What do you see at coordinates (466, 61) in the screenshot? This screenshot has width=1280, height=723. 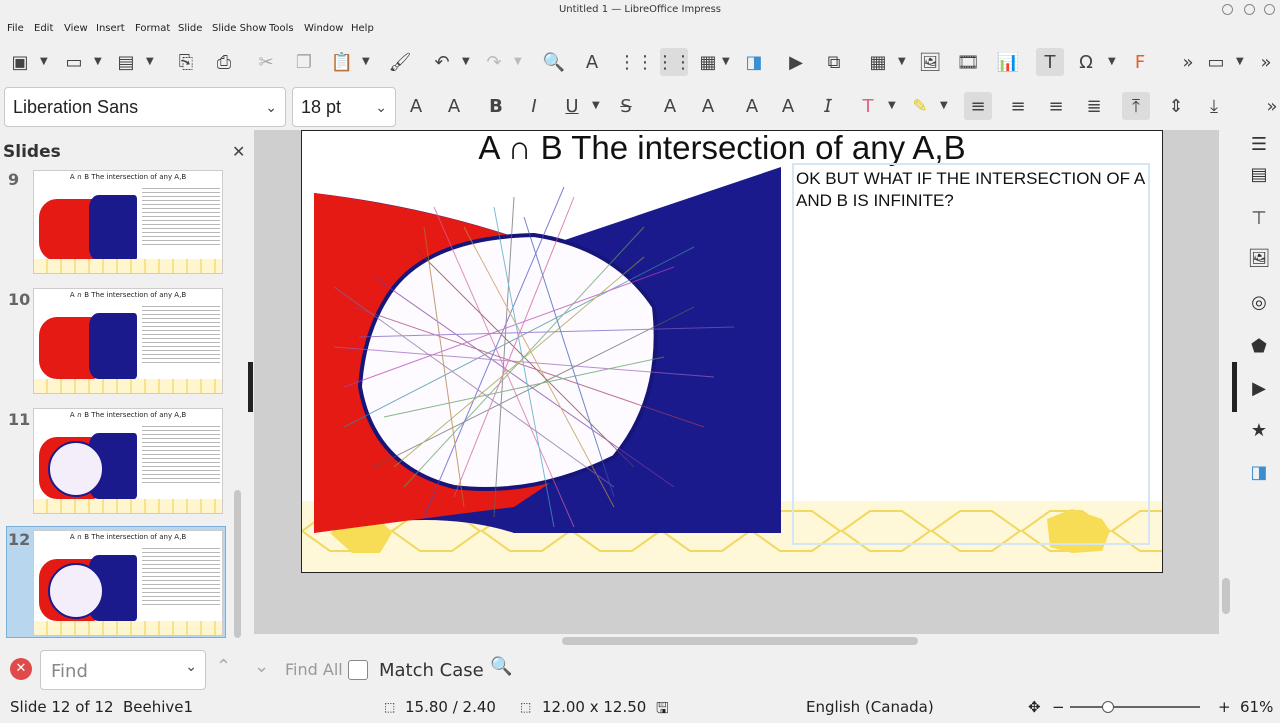 I see `undo-dropdown-icon: ▼` at bounding box center [466, 61].